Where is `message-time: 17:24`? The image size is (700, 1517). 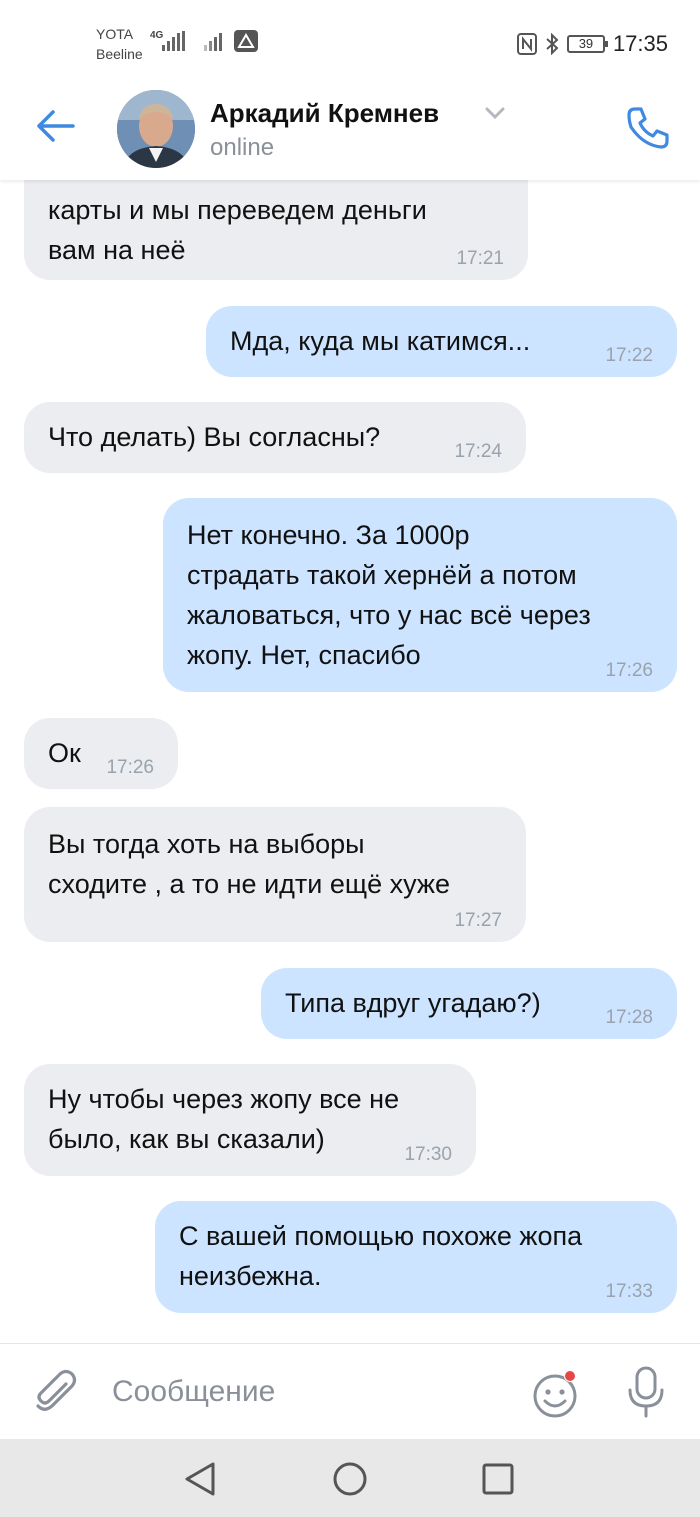
message-time: 17:24 is located at coordinates (478, 451).